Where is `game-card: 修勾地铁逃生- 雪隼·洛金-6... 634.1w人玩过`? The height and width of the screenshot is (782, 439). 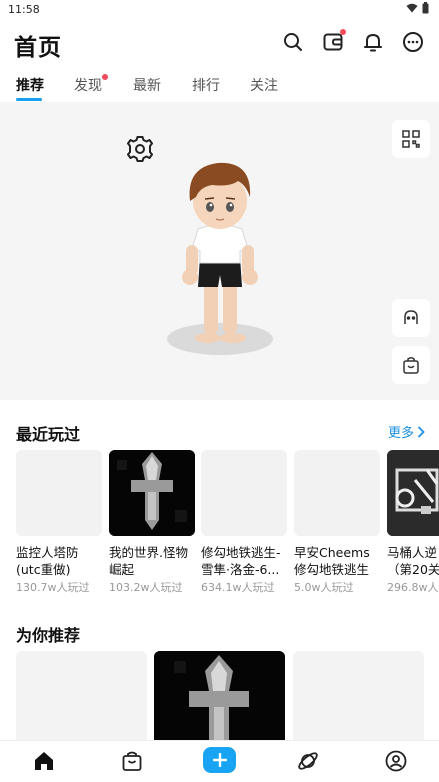 game-card: 修勾地铁逃生- 雪隼·洛金-6... 634.1w人玩过 is located at coordinates (244, 522).